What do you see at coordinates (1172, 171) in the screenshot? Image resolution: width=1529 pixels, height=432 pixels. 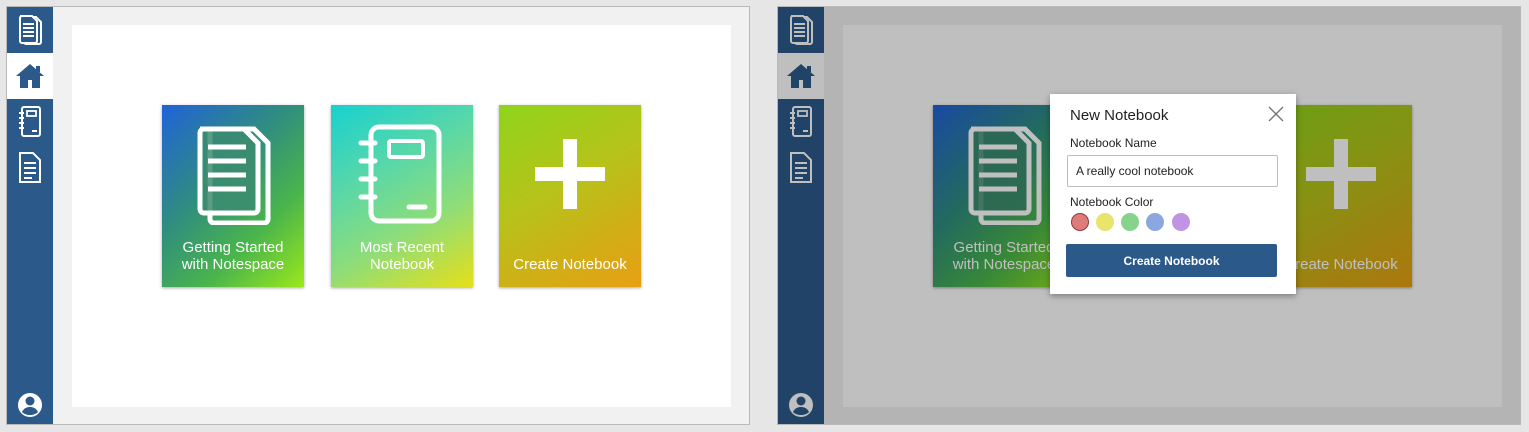 I see `notebook-name-input` at bounding box center [1172, 171].